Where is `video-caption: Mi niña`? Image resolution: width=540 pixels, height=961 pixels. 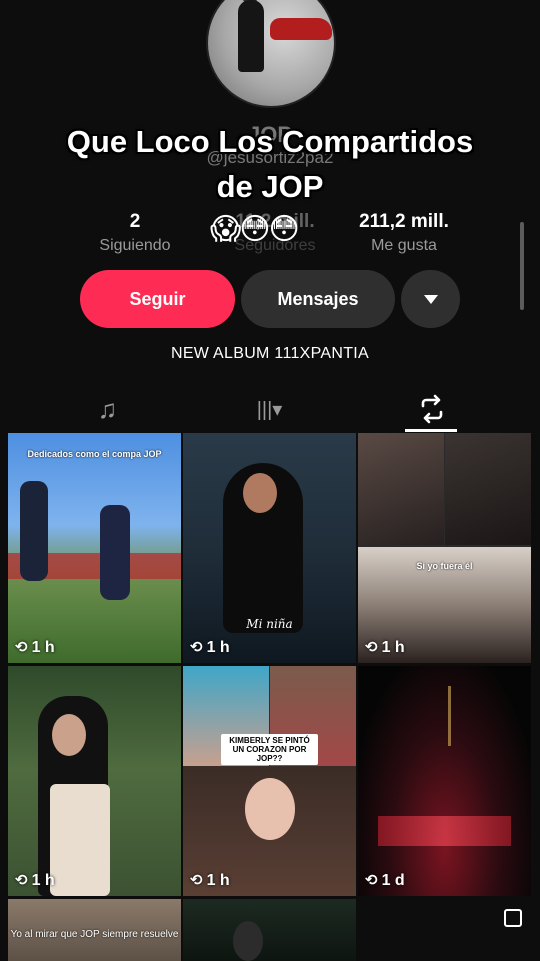
video-caption: Mi niña is located at coordinates (269, 624).